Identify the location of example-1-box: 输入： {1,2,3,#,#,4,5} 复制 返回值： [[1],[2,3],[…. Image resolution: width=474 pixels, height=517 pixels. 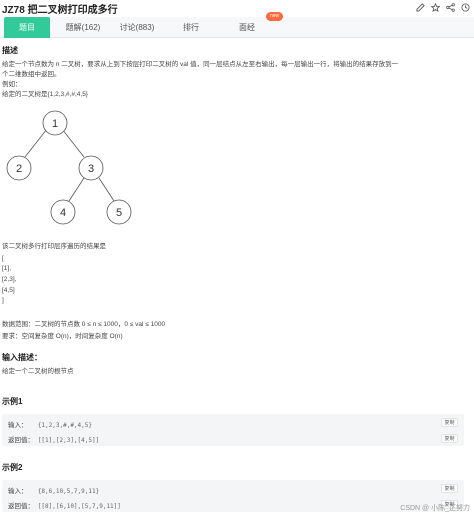
(233, 430).